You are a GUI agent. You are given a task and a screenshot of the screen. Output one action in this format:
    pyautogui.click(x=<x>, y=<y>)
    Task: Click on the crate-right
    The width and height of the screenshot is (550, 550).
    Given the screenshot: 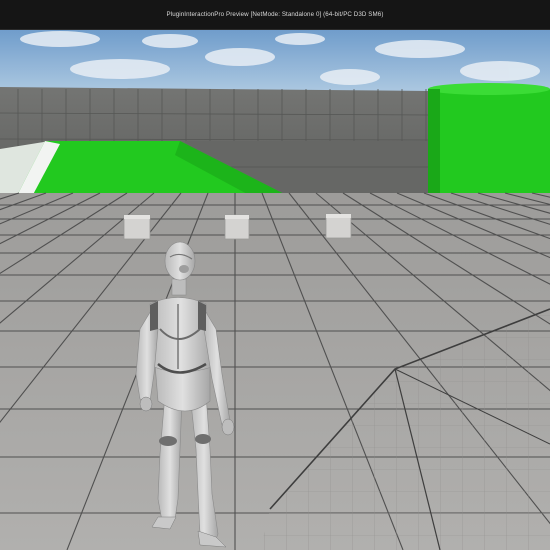 What is the action you would take?
    pyautogui.click(x=338, y=226)
    